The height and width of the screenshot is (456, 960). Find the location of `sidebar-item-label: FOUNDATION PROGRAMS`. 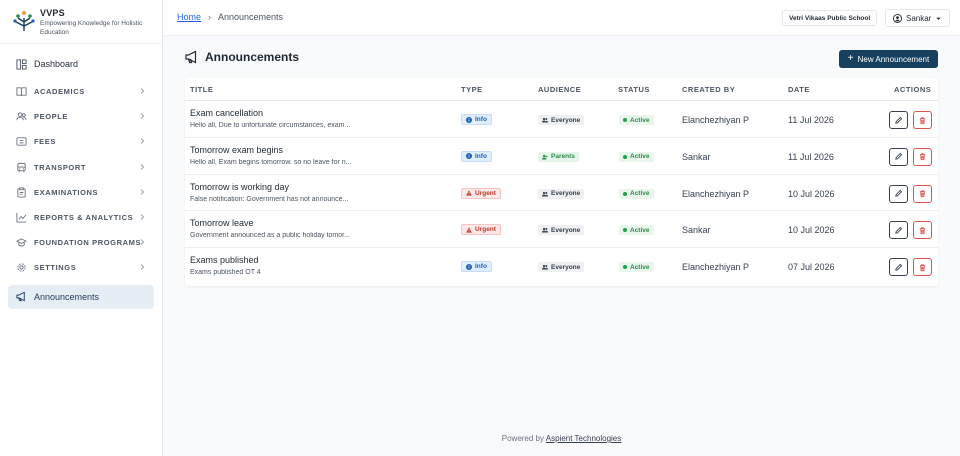

sidebar-item-label: FOUNDATION PROGRAMS is located at coordinates (88, 243).